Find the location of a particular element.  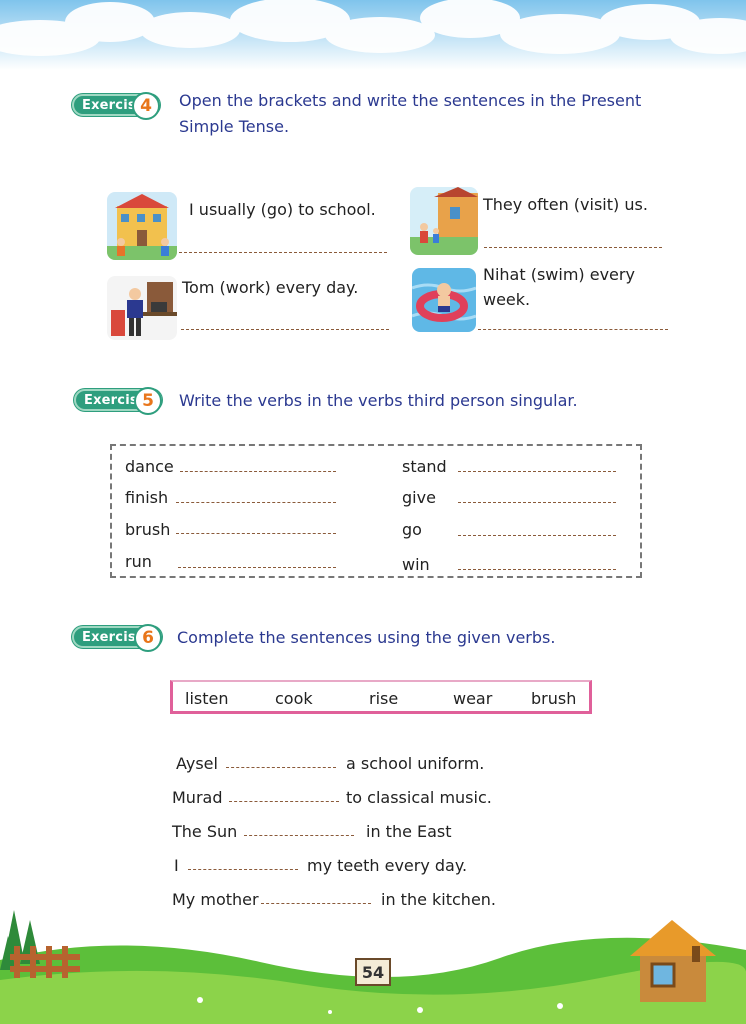

ex6-sentence-4-start: I is located at coordinates (176, 865).